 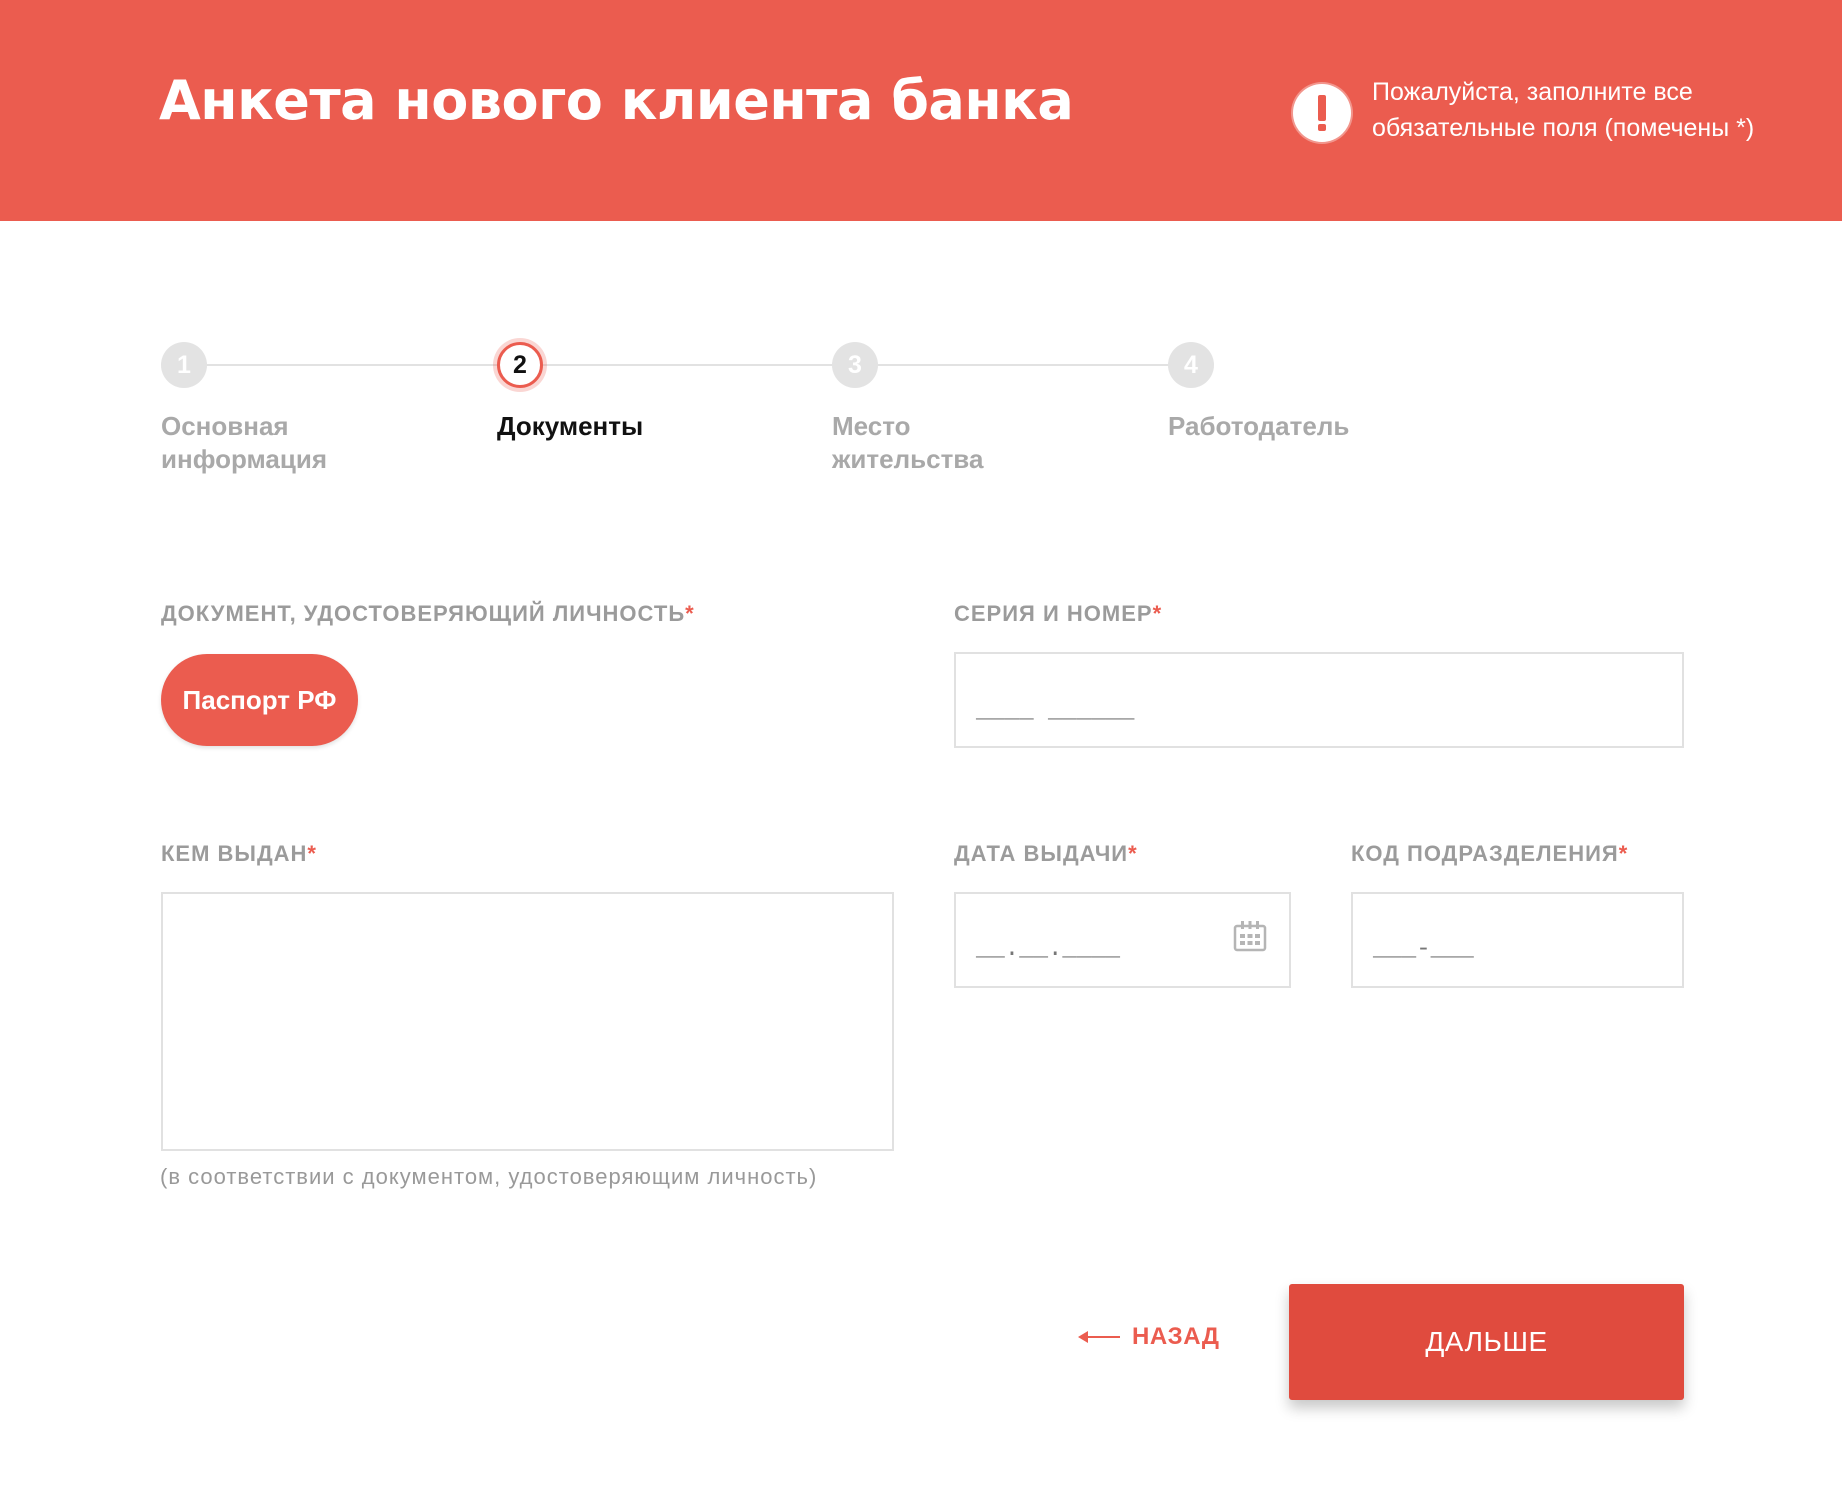 What do you see at coordinates (259, 700) in the screenshot?
I see `passport-rf-option: Паспорт РФ` at bounding box center [259, 700].